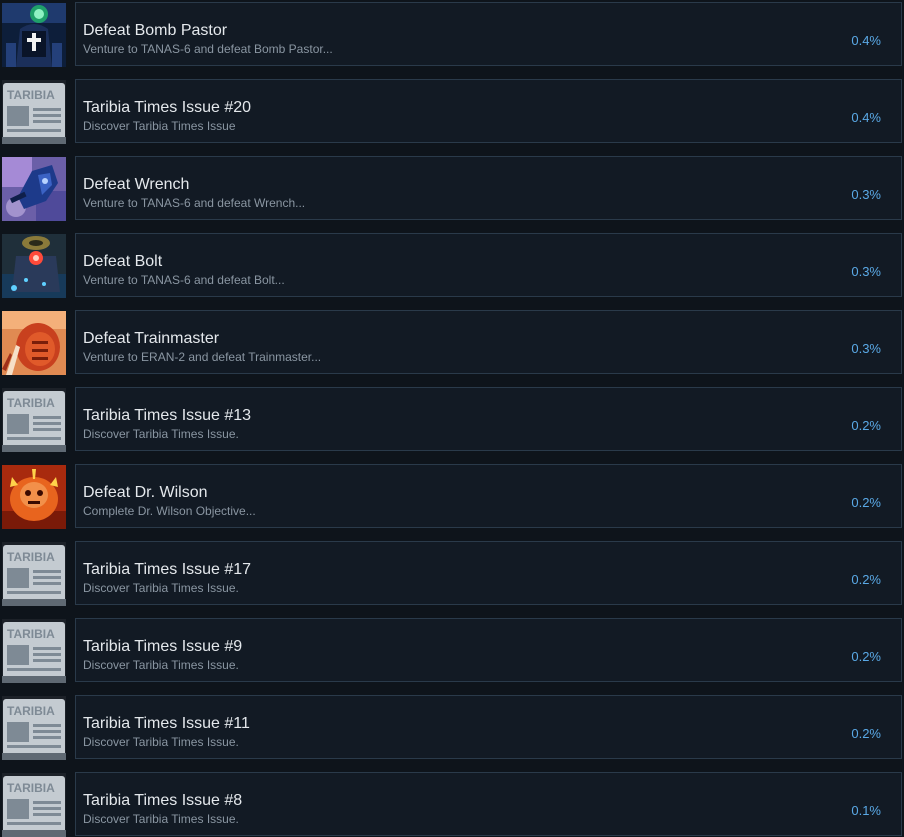 The height and width of the screenshot is (837, 904). I want to click on bomb-pastor-icon, so click(34, 35).